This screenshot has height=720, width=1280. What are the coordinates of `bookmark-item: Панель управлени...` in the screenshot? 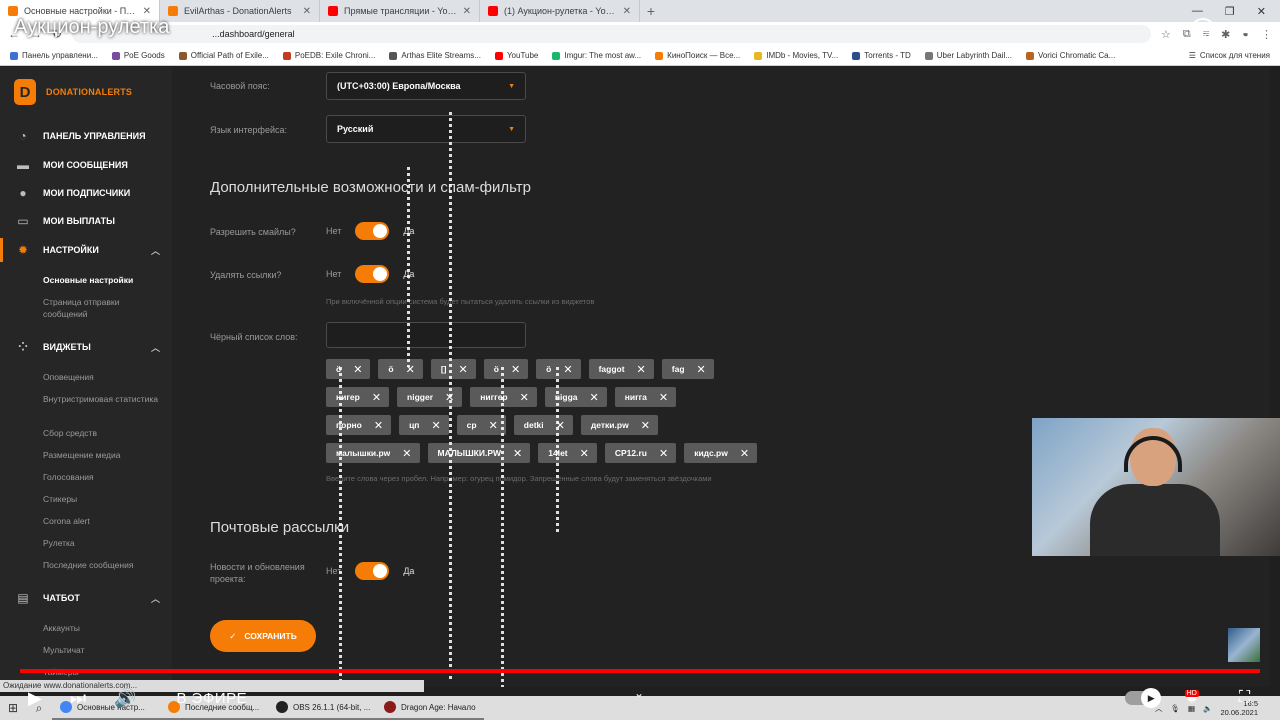 It's located at (54, 55).